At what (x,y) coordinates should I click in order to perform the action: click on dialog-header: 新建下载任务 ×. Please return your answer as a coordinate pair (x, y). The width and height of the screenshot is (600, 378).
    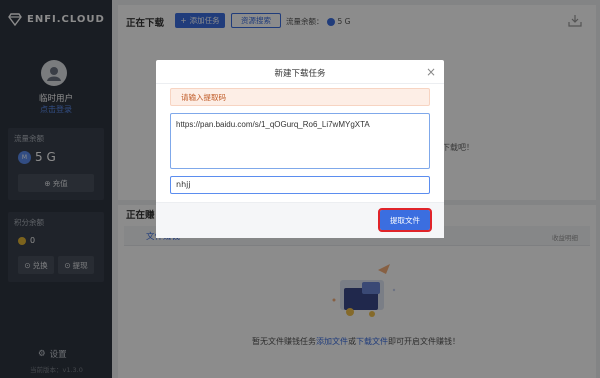
    Looking at the image, I should click on (300, 72).